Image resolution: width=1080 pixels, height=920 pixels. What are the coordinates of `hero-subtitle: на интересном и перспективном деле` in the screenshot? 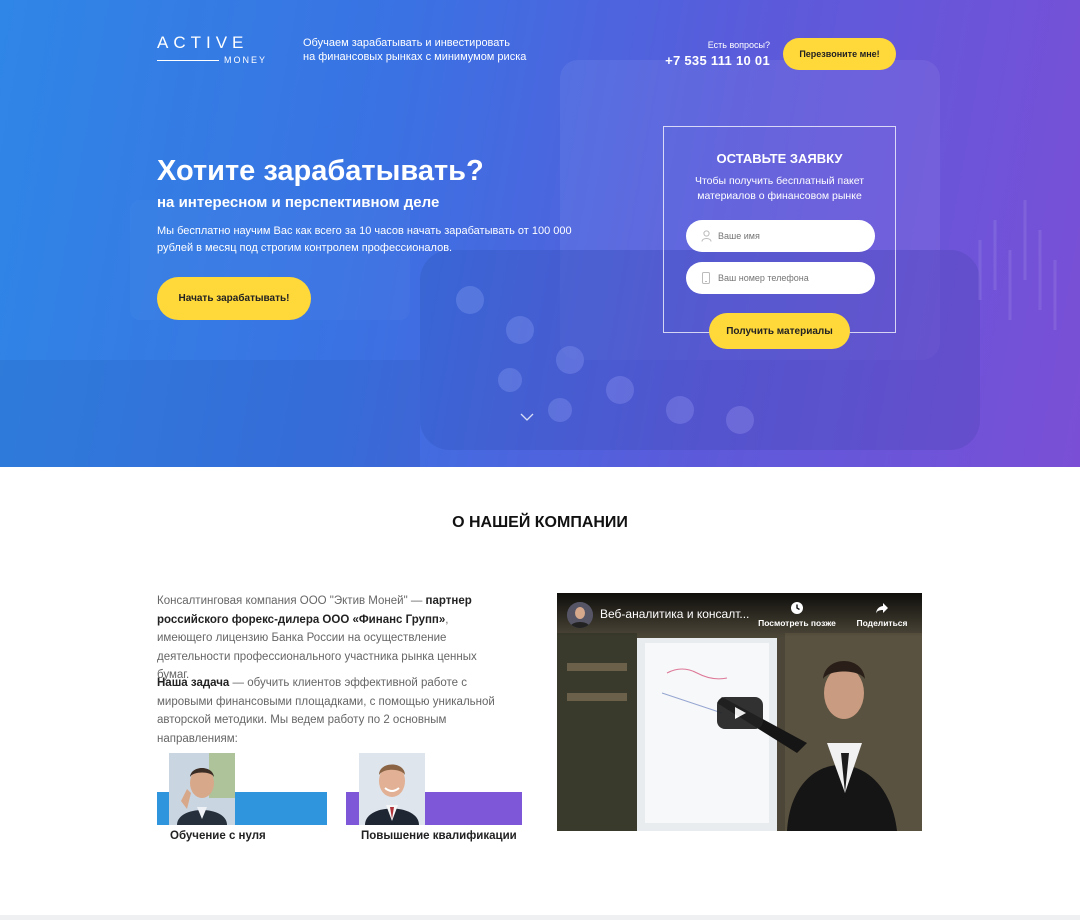 It's located at (298, 202).